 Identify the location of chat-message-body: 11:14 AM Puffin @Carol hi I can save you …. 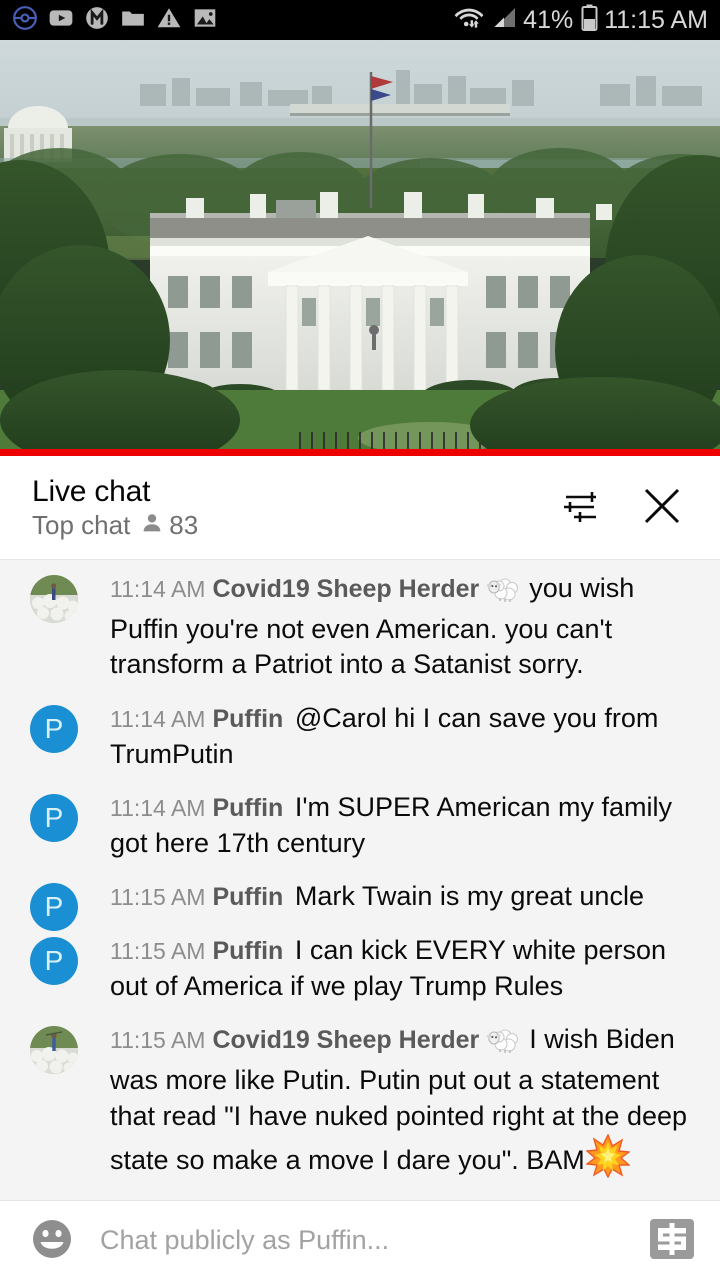
(360, 736).